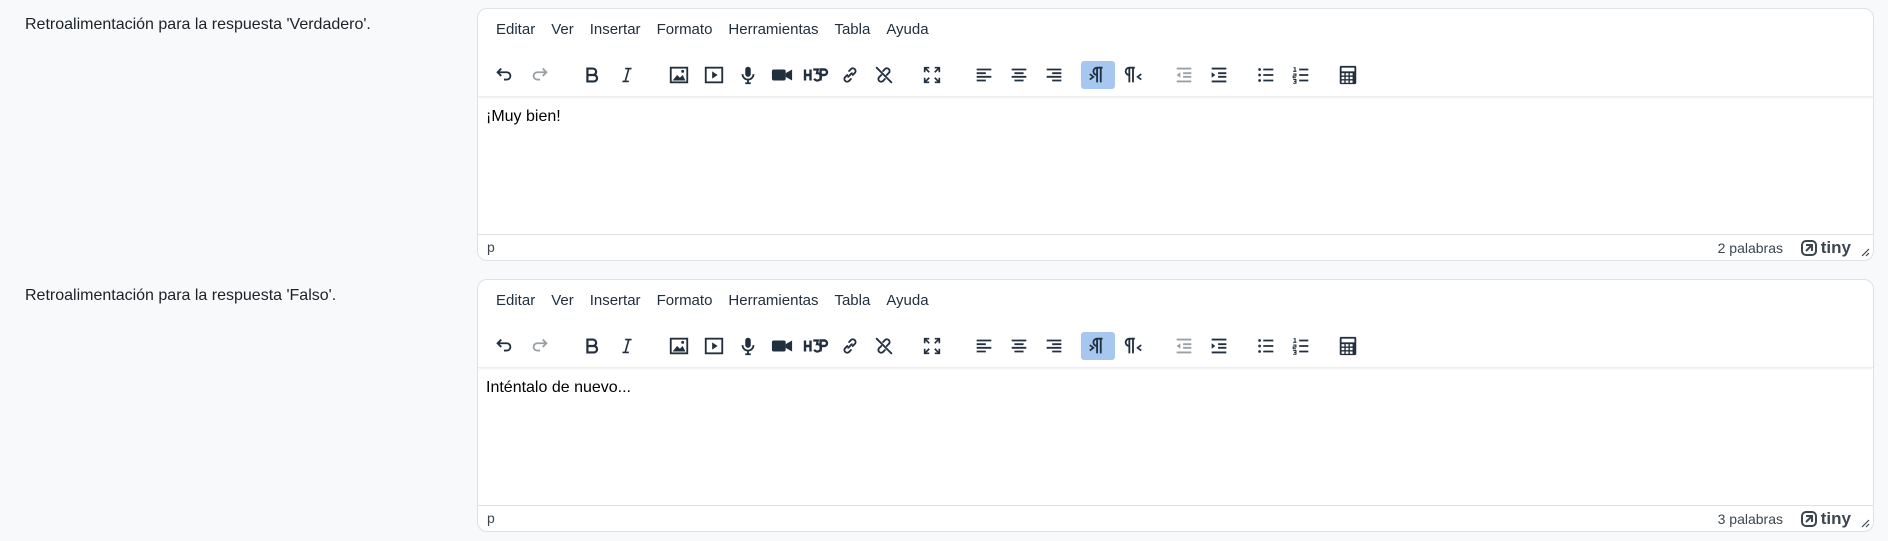 The image size is (1888, 541). I want to click on unlink-icon, so click(884, 75).